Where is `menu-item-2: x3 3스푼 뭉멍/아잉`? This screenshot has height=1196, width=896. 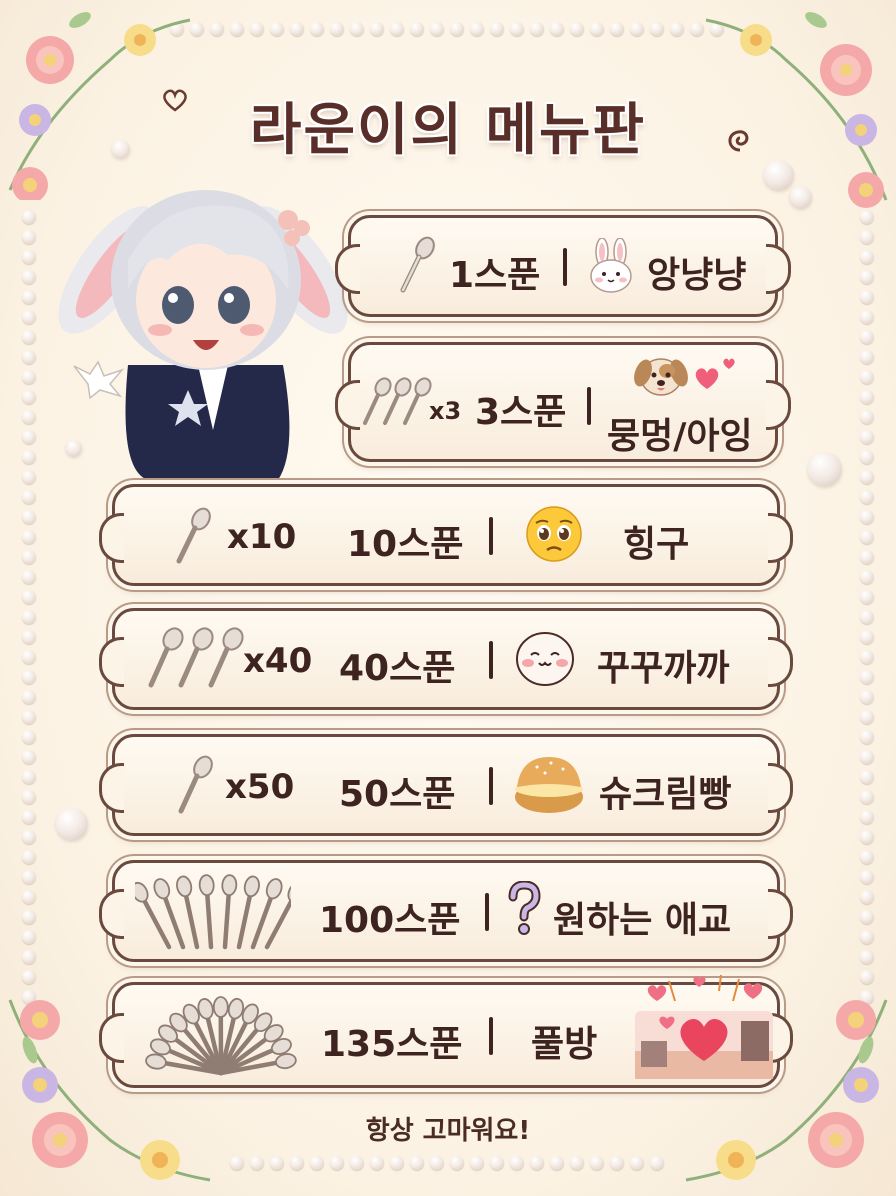
menu-item-2: x3 3스푼 뭉멍/아잉 is located at coordinates (563, 402).